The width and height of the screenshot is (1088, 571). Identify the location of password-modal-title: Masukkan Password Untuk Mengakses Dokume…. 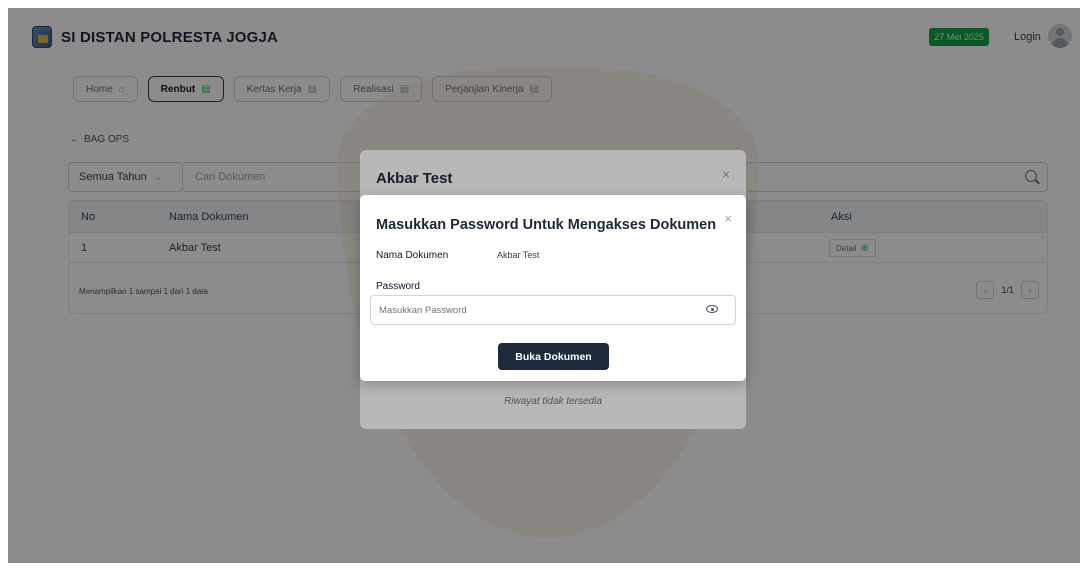
(546, 225).